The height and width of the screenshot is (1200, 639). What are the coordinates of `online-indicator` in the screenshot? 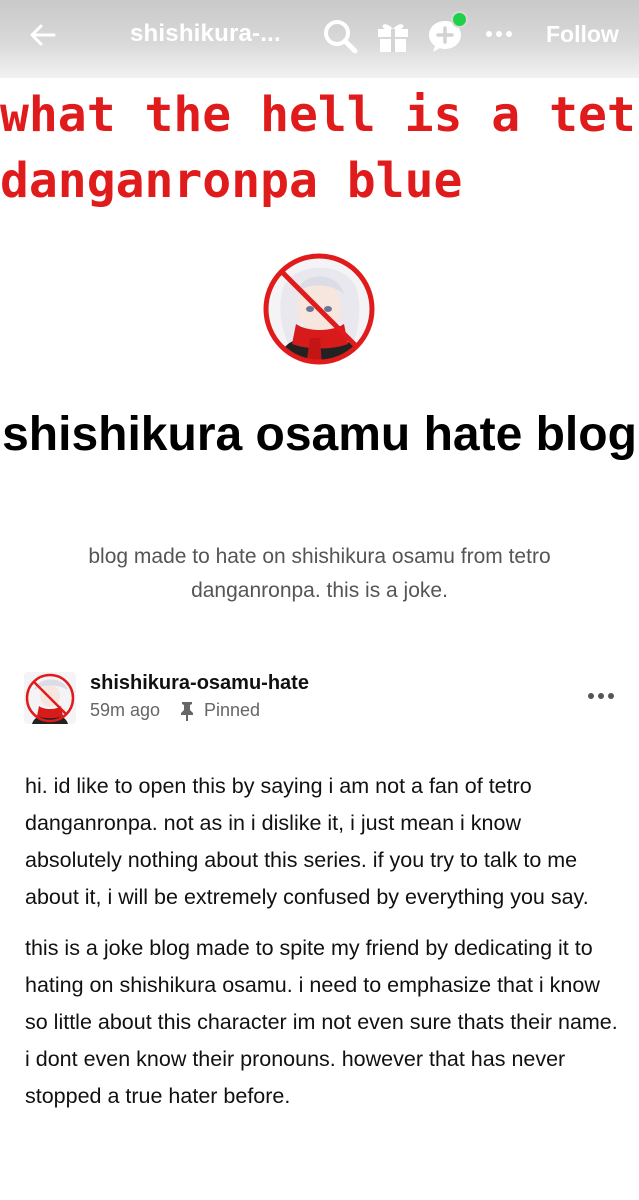 It's located at (459, 19).